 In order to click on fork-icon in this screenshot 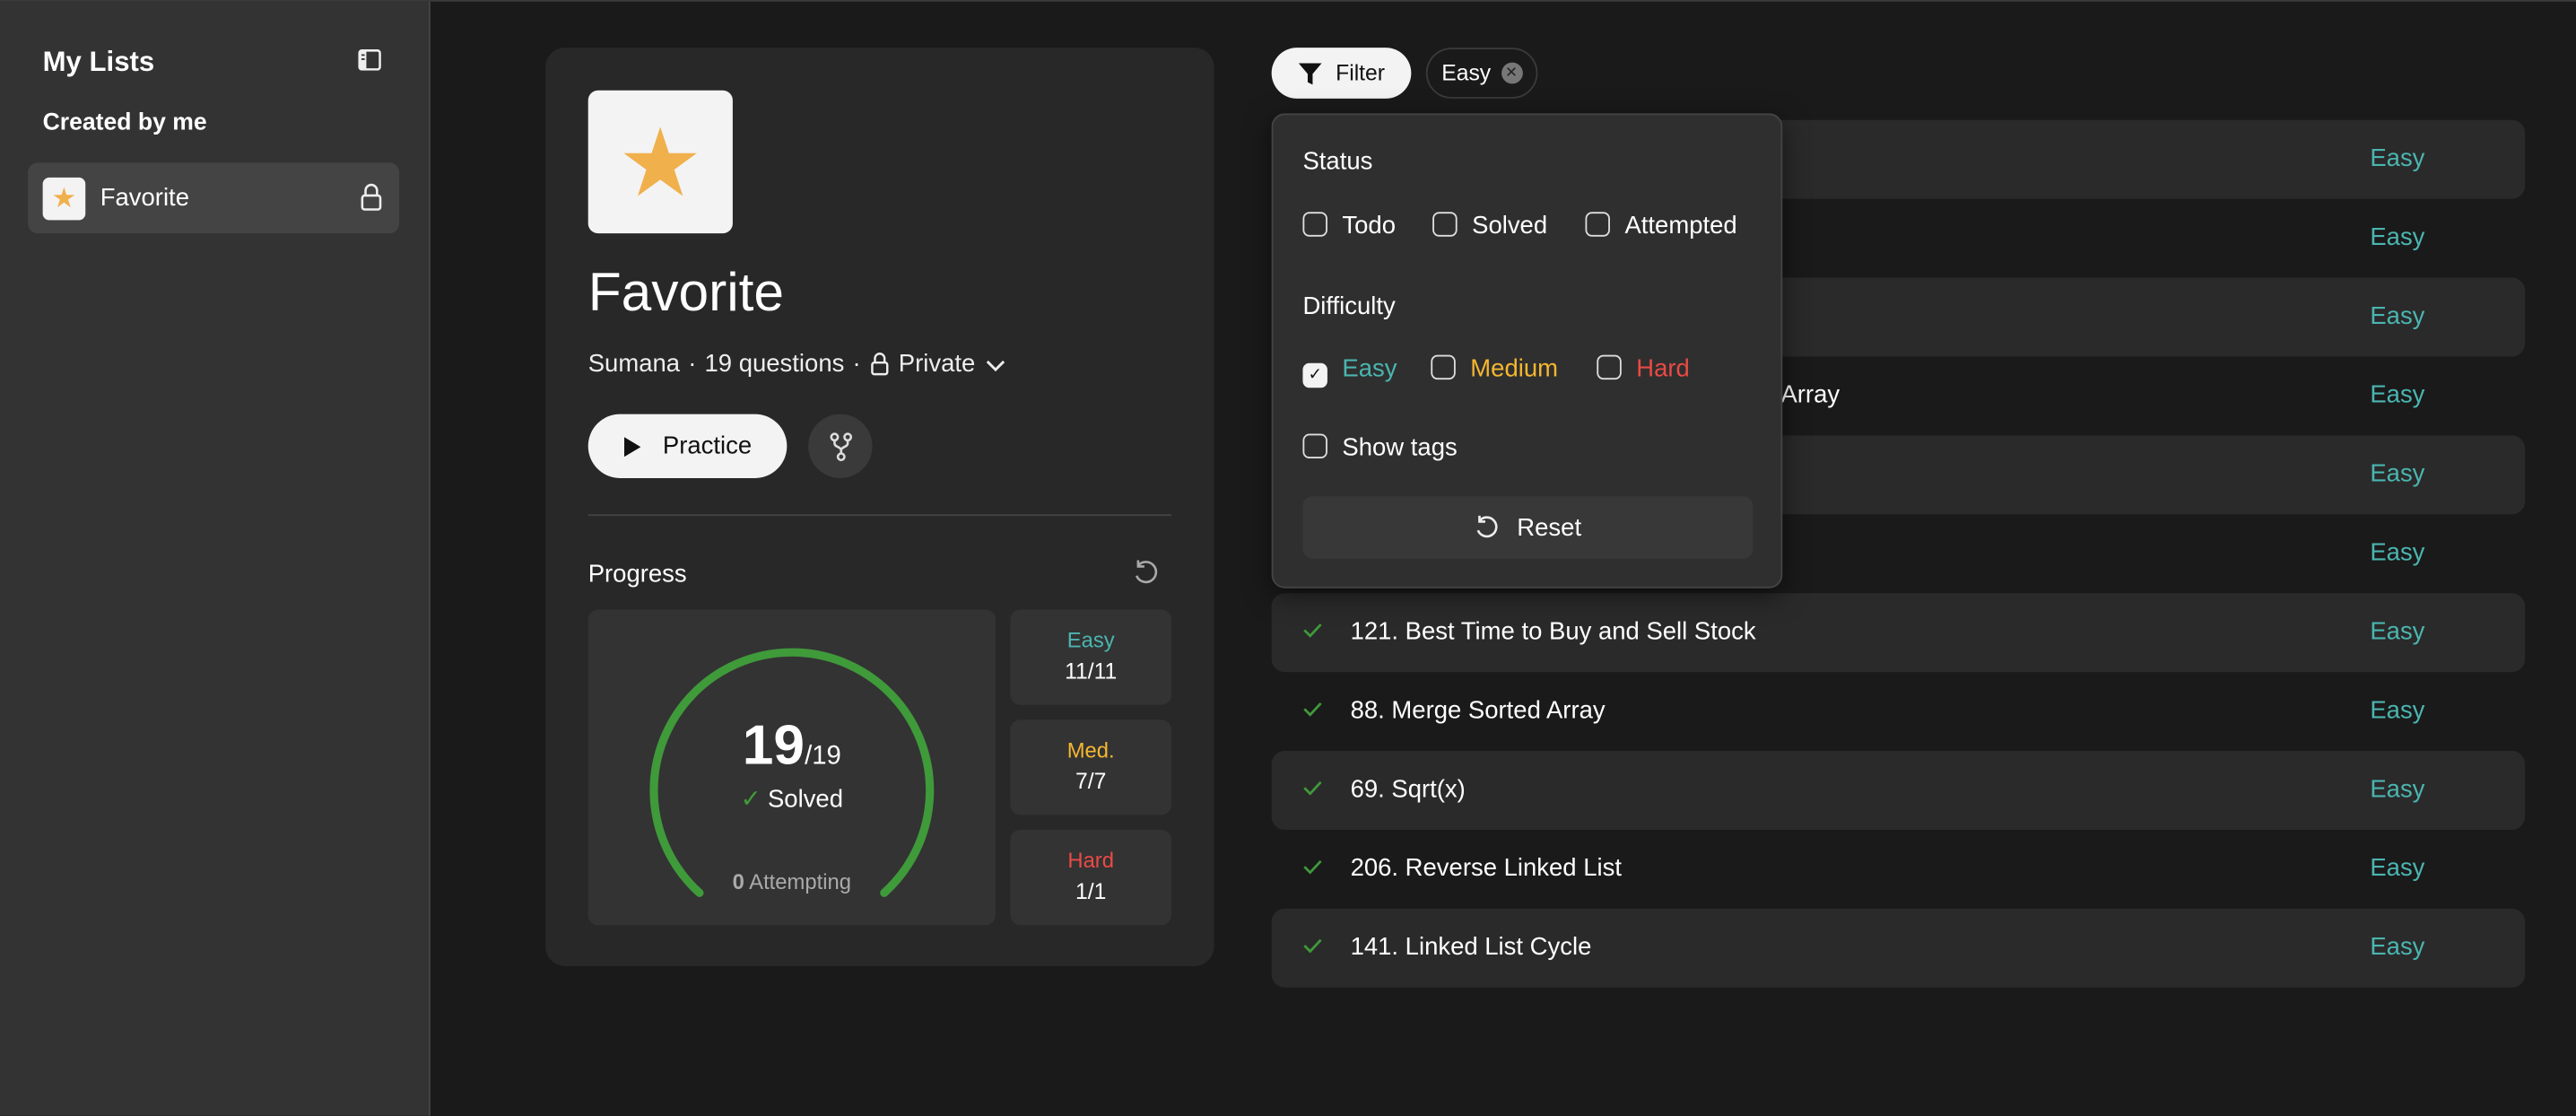, I will do `click(840, 446)`.